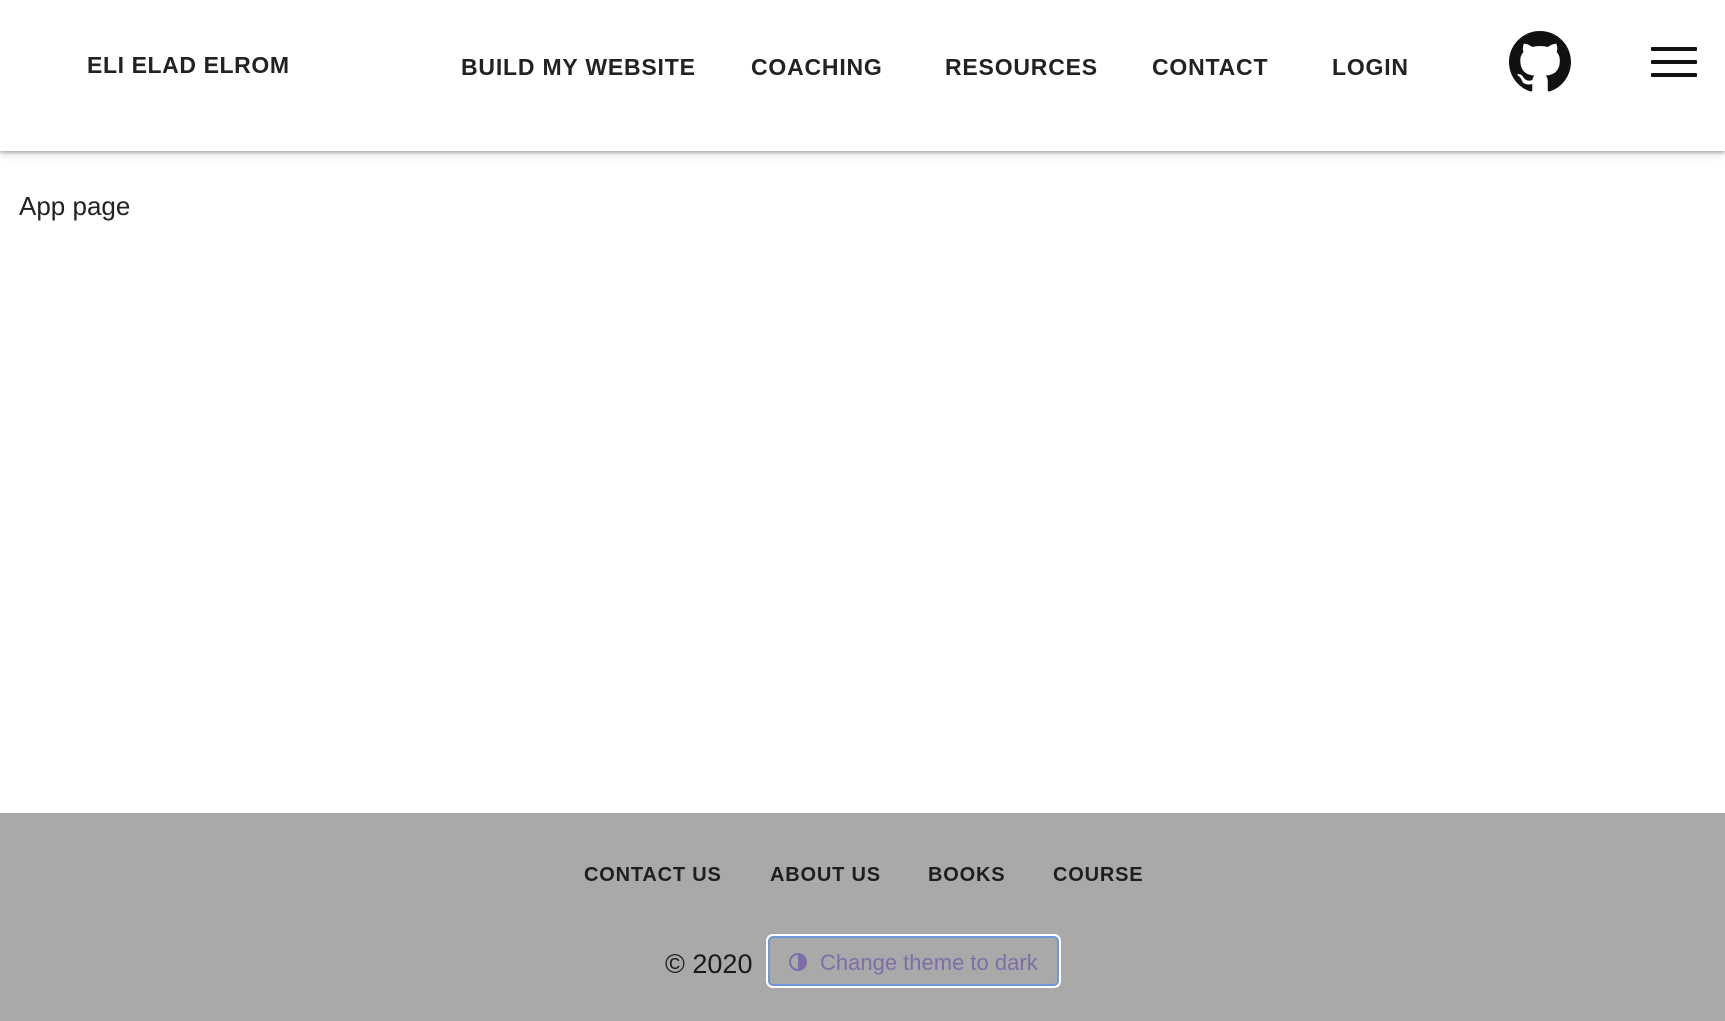 This screenshot has height=1021, width=1725. I want to click on change-theme-label: Change theme to dark, so click(929, 962).